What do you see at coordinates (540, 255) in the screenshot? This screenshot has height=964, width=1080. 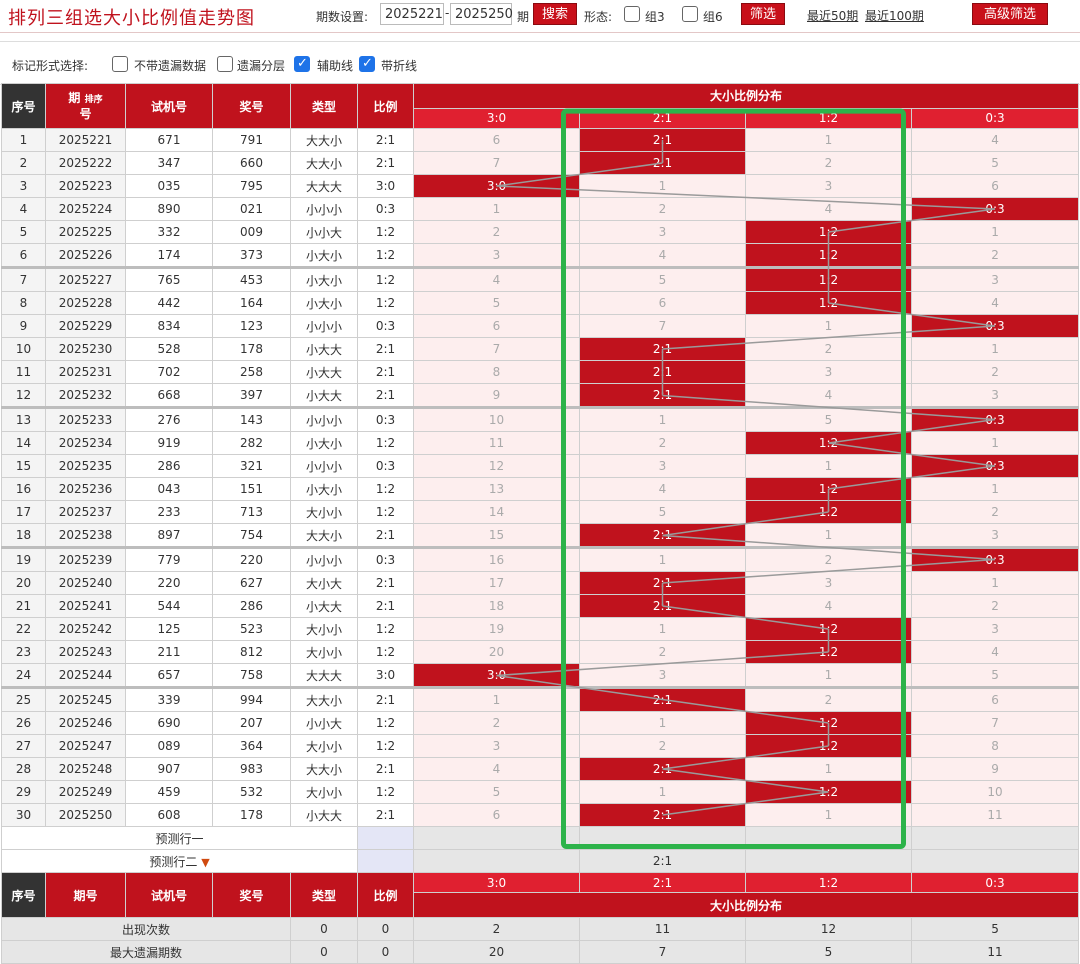 I see `table-row: 6 2025226 174 373 小大小 1:2 3 4 1:2 2` at bounding box center [540, 255].